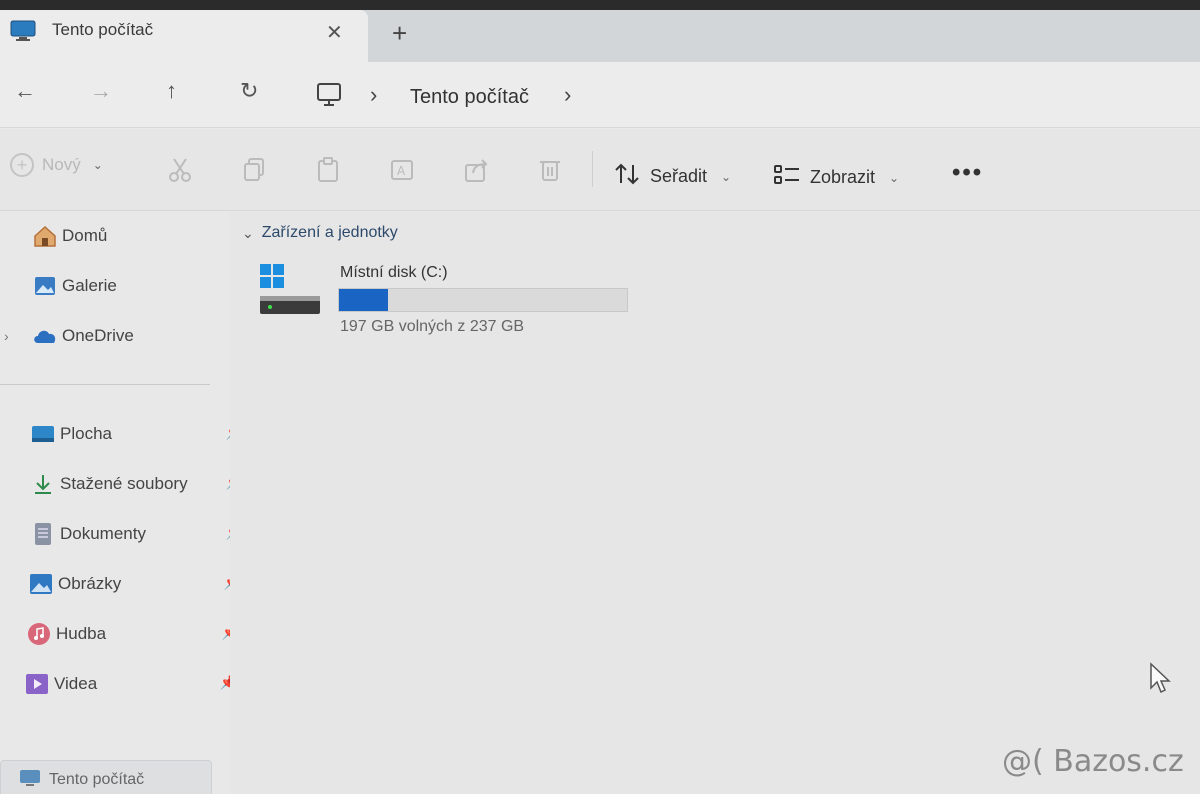  Describe the element at coordinates (600, 36) in the screenshot. I see `tab-bar: Tento počítač ✕ +` at that location.